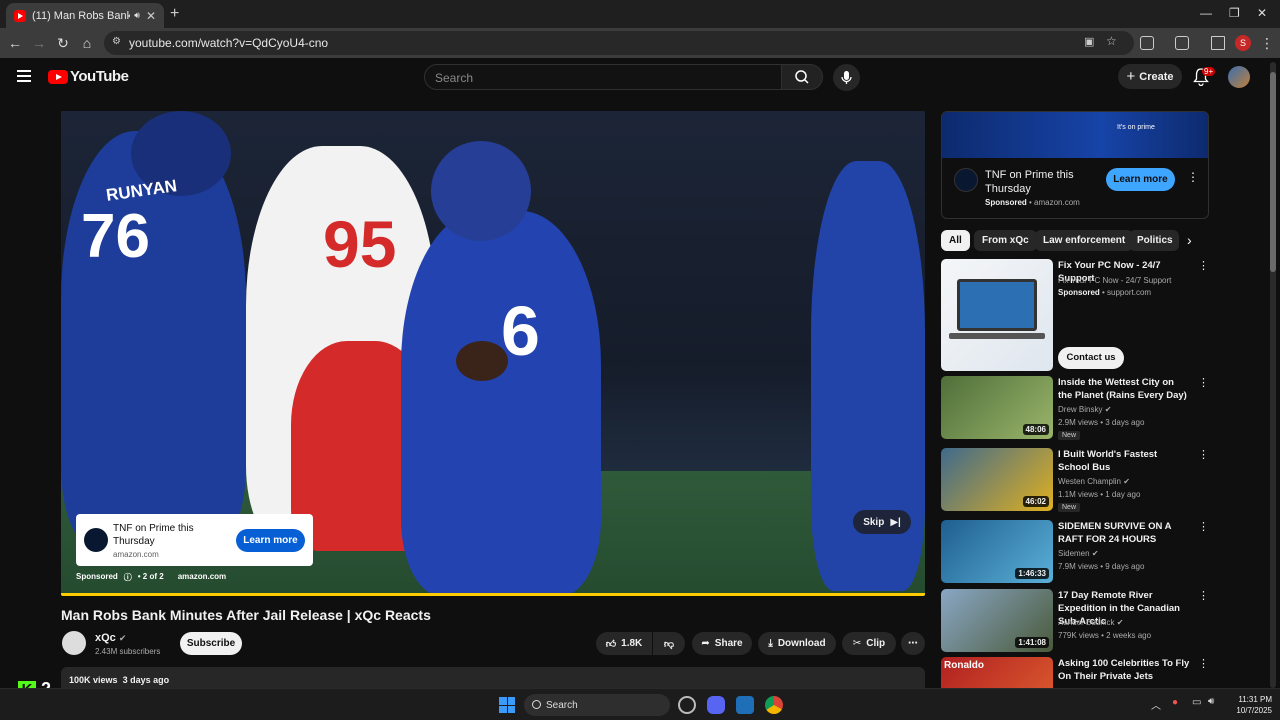 Image resolution: width=1280 pixels, height=720 pixels. I want to click on address-bar: ⚙︎ youtube.com/watch?v=QdCyoU4-cno ▣ ☆, so click(619, 43).